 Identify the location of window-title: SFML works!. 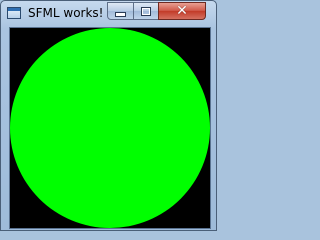
(66, 13).